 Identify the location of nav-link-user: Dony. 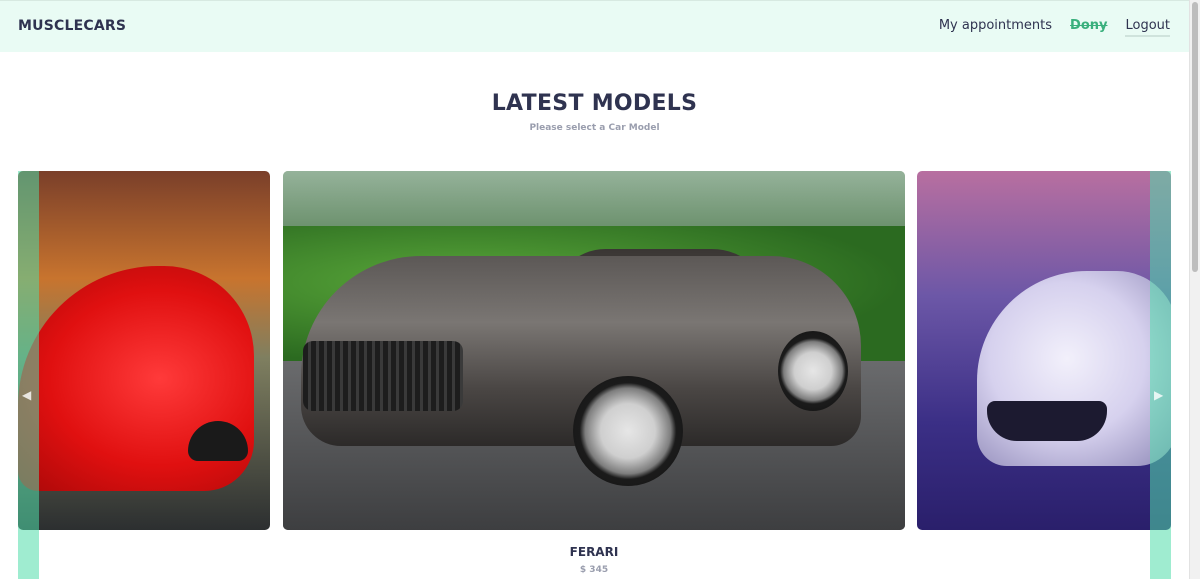
(1088, 27).